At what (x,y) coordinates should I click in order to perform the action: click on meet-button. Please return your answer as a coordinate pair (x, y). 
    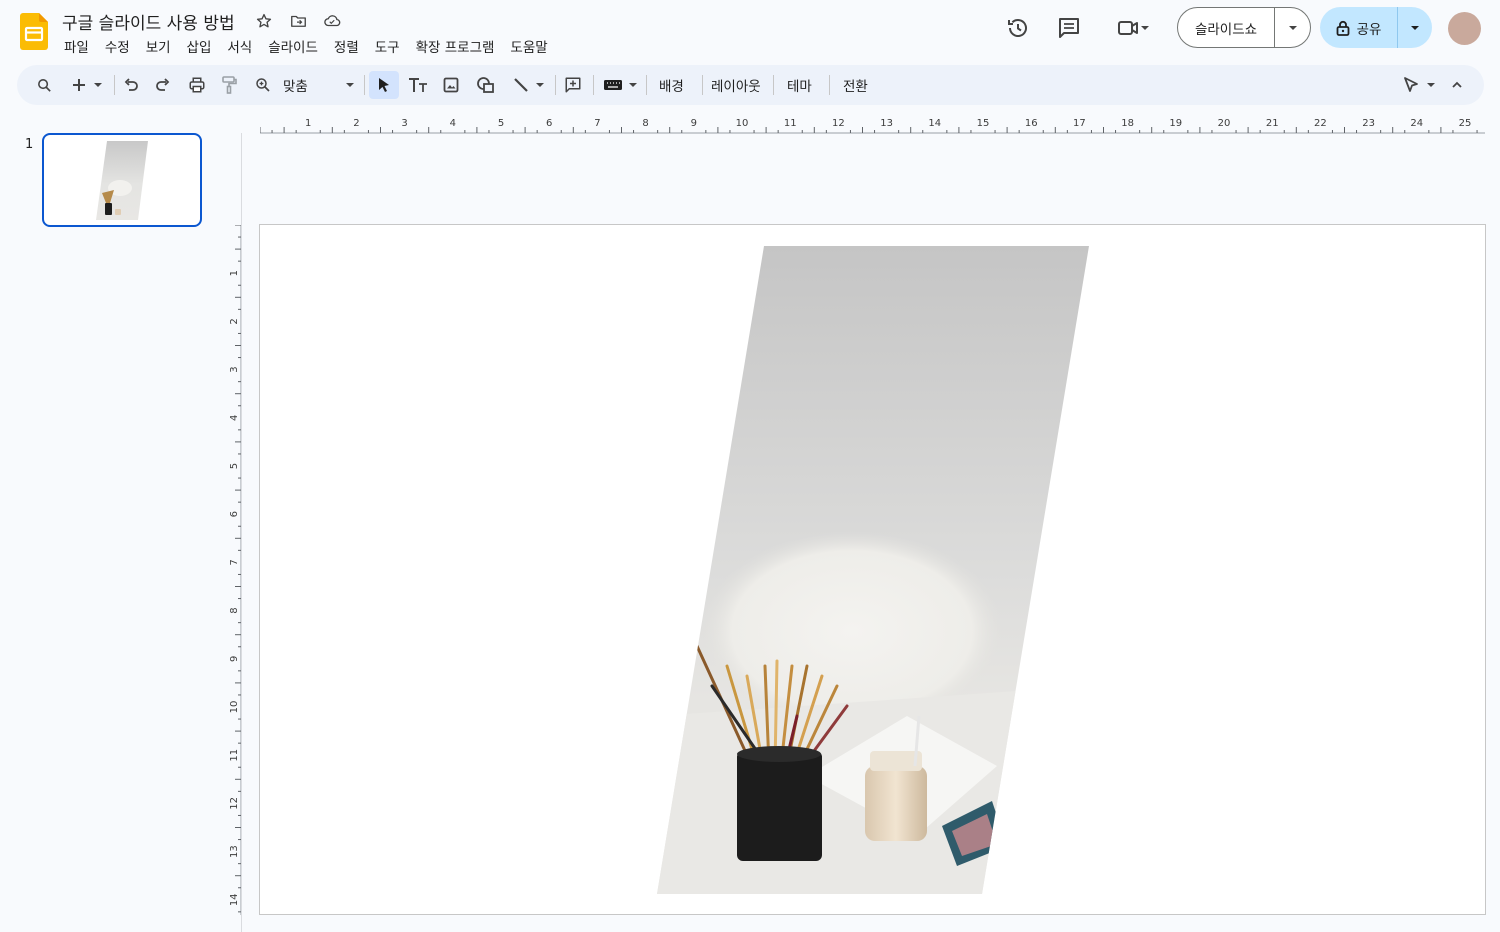
    Looking at the image, I should click on (1133, 28).